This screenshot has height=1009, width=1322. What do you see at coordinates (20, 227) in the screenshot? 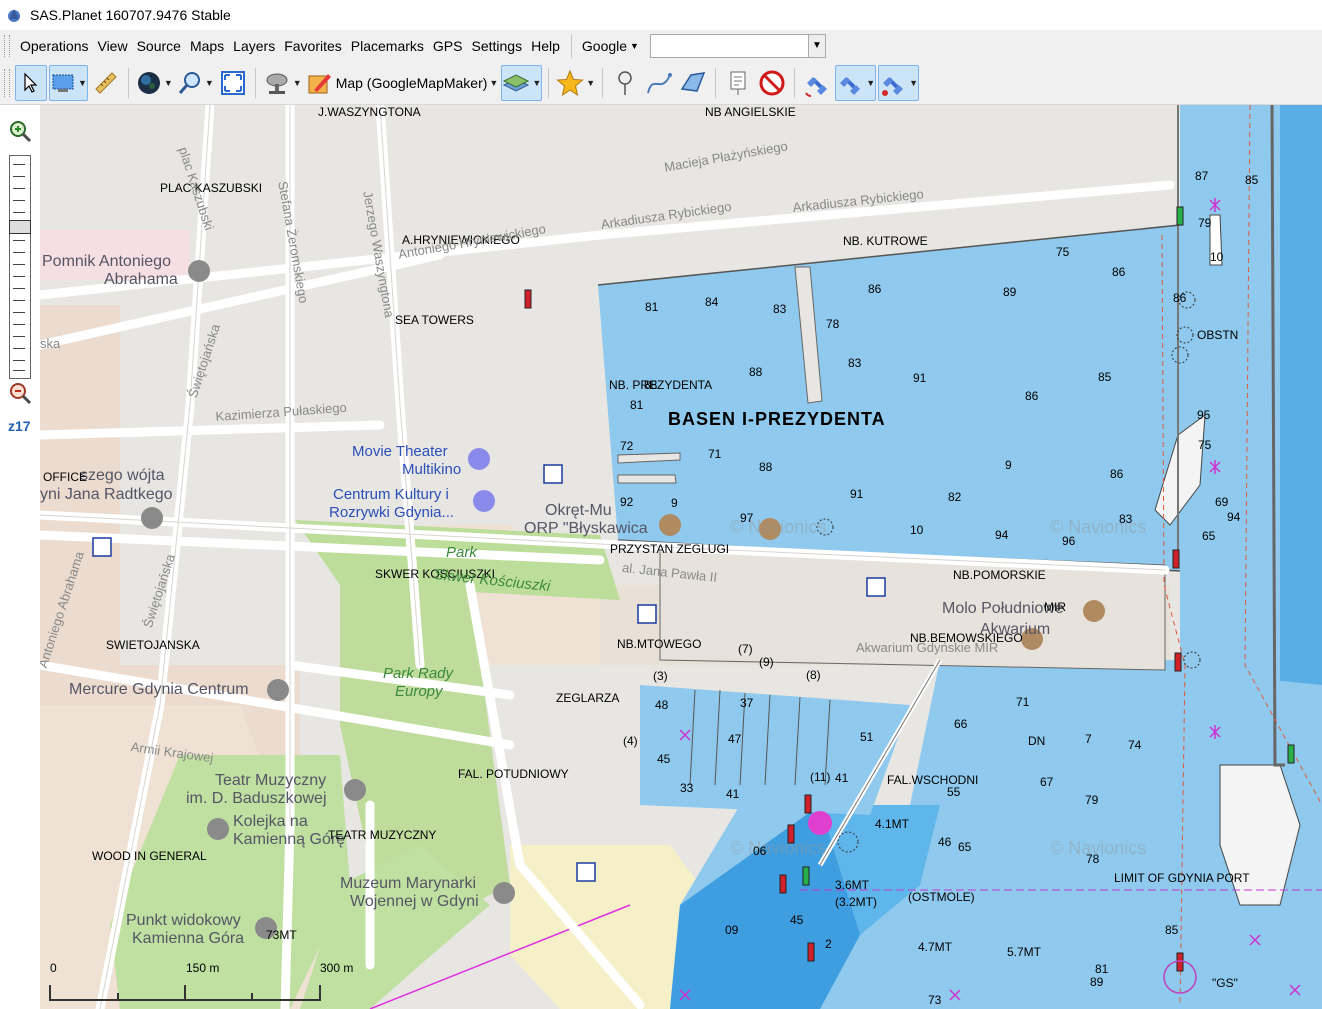
I see `zoom-slider-thumb` at bounding box center [20, 227].